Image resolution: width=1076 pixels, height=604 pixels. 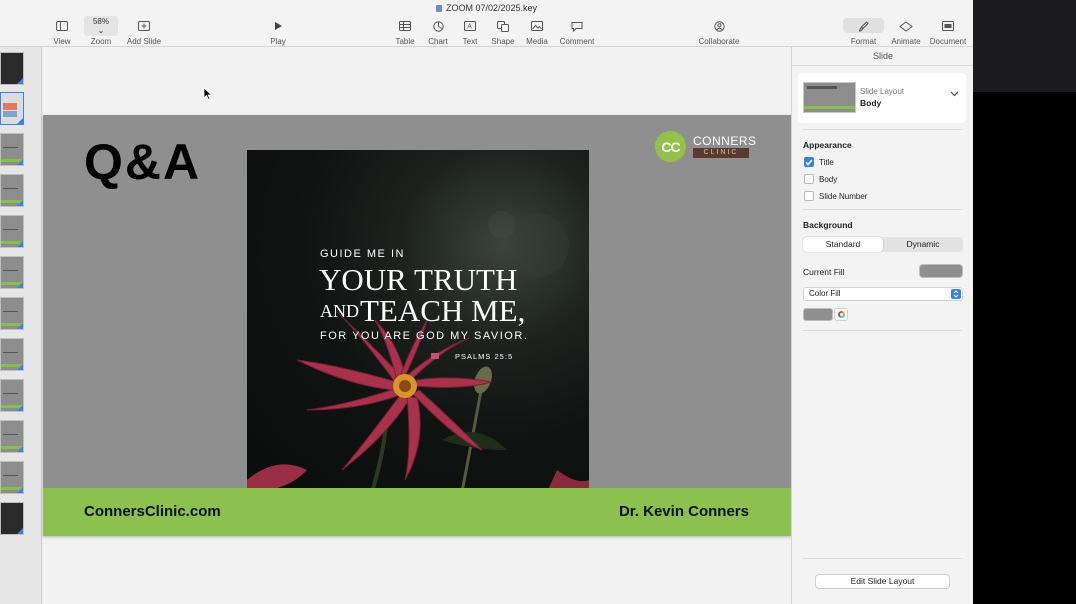 What do you see at coordinates (871, 103) in the screenshot?
I see `slide-layout-value: Body` at bounding box center [871, 103].